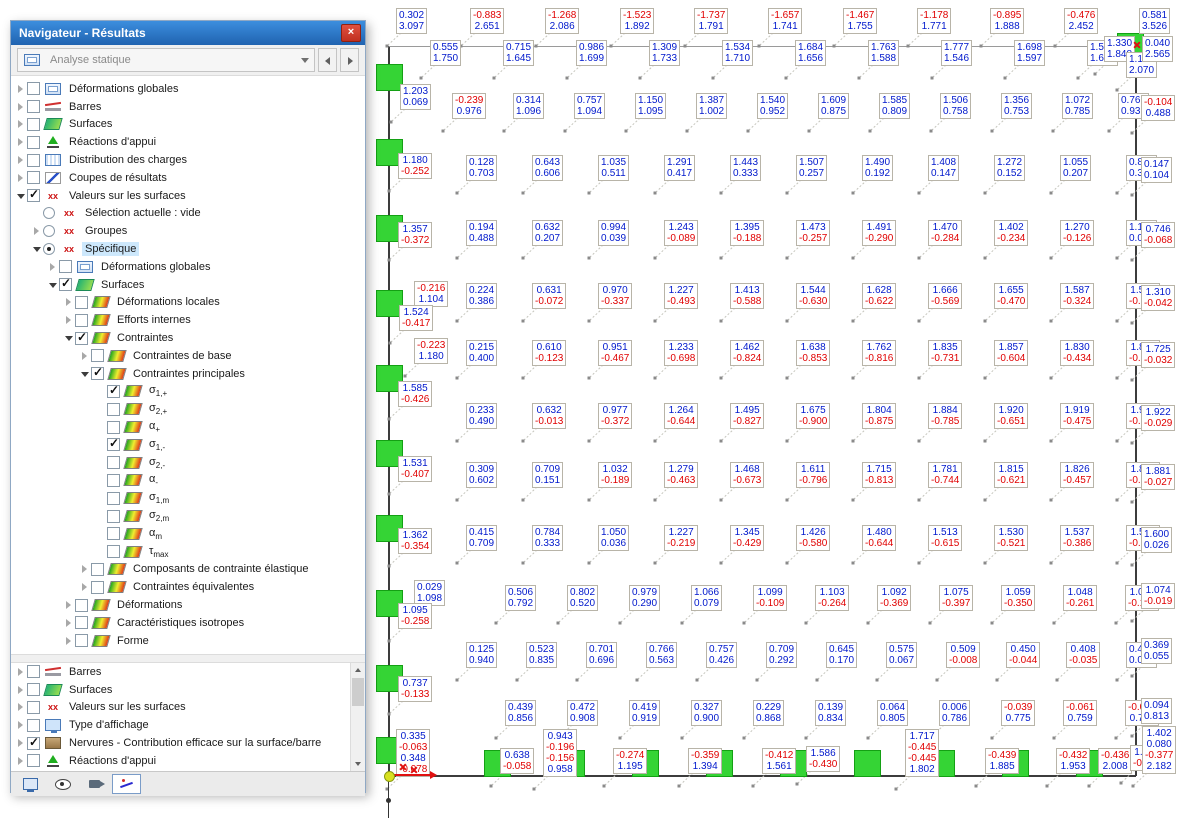 This screenshot has width=1178, height=821. Describe the element at coordinates (358, 692) in the screenshot. I see `scroll-thumb` at that location.